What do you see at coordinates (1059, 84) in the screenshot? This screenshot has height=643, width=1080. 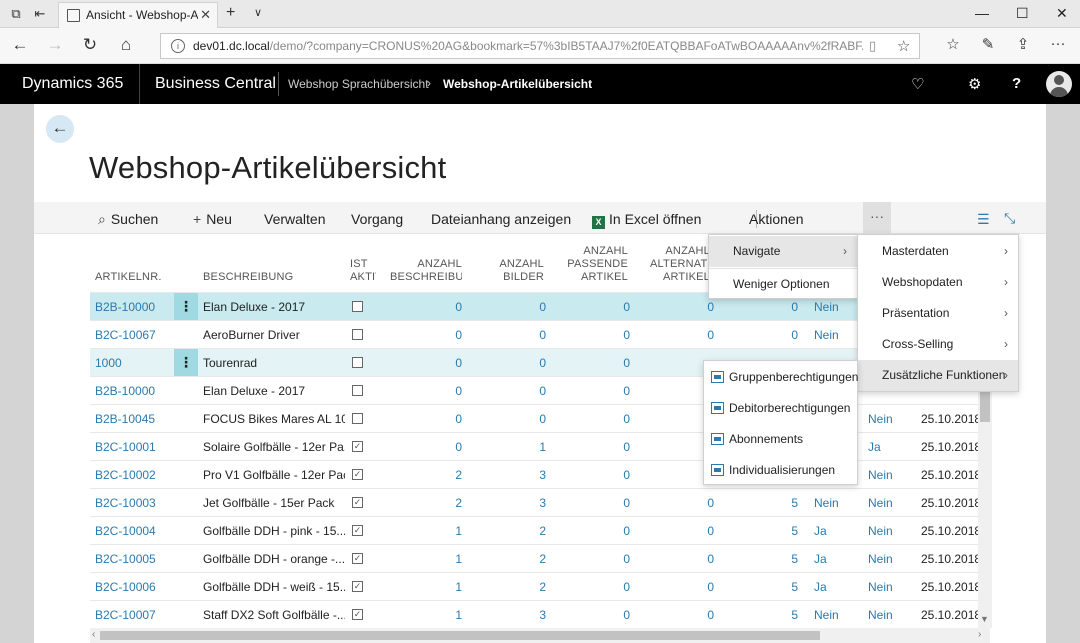 I see `user-avatar` at bounding box center [1059, 84].